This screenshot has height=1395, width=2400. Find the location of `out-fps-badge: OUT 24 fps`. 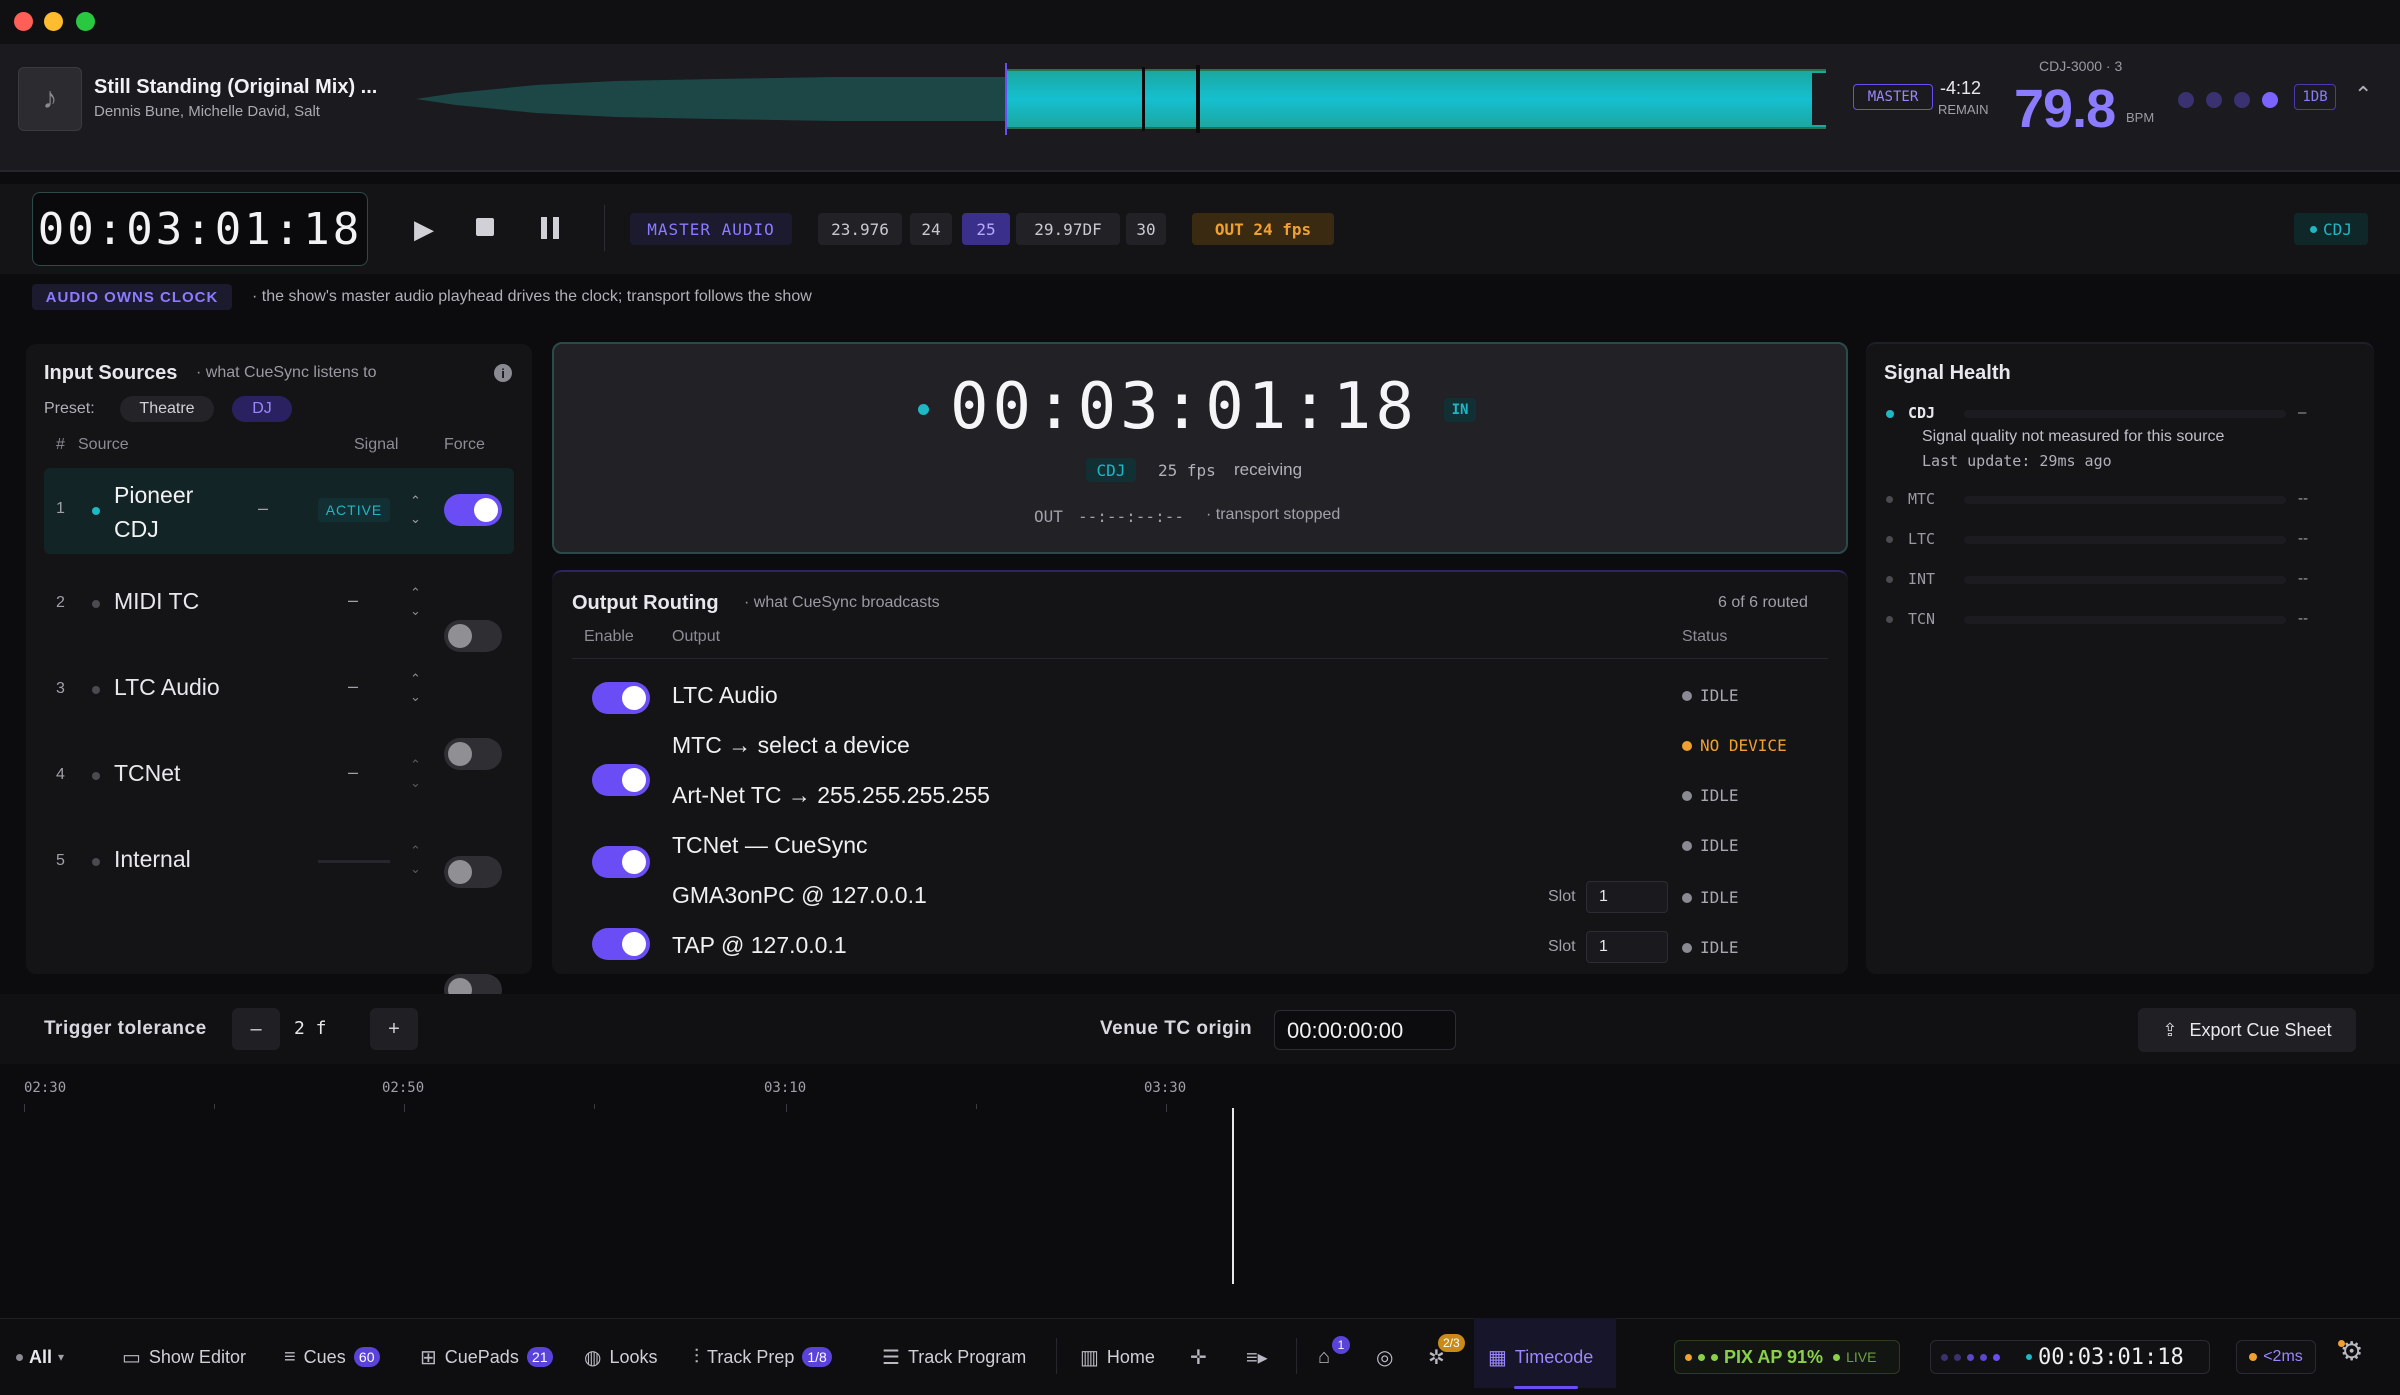

out-fps-badge: OUT 24 fps is located at coordinates (1263, 229).